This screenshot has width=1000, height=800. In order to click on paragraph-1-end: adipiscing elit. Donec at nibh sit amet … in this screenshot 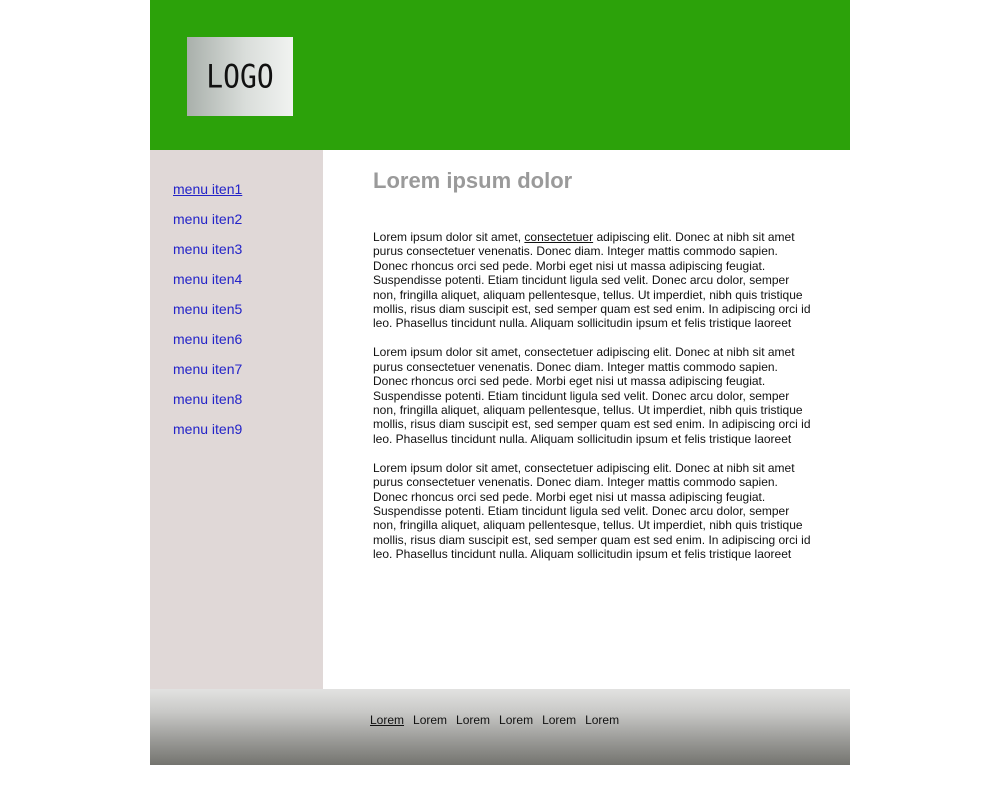, I will do `click(592, 280)`.